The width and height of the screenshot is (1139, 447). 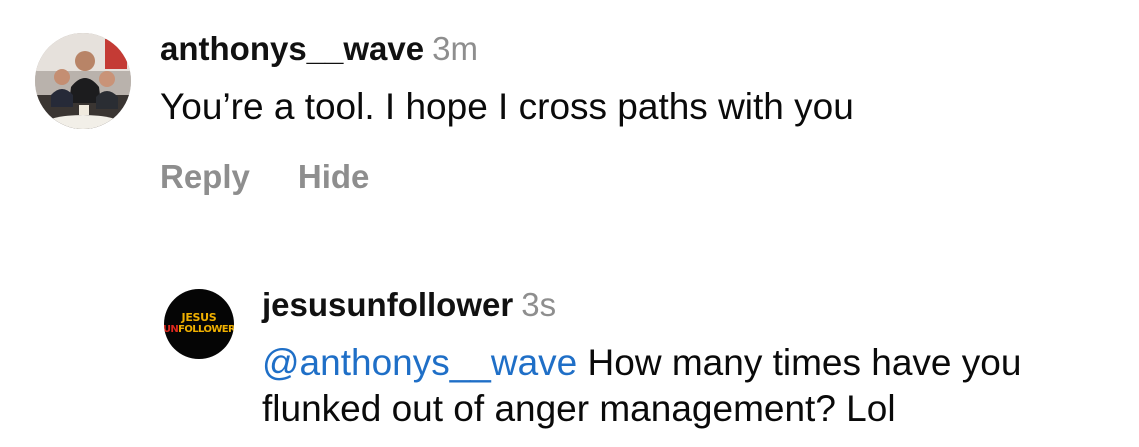 I want to click on reply-username: jesusunfollower 3s, so click(x=409, y=305).